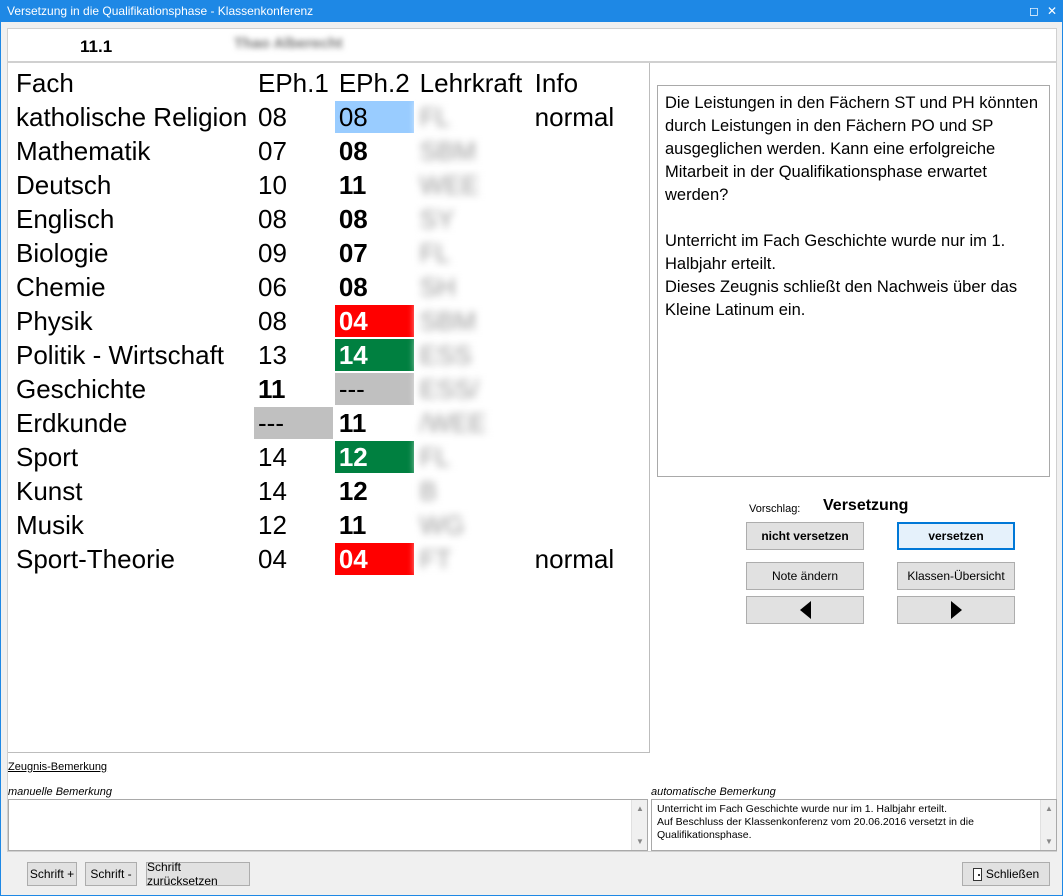 Image resolution: width=1063 pixels, height=896 pixels. I want to click on grade-row: Physik 08 04 SBM, so click(316, 321).